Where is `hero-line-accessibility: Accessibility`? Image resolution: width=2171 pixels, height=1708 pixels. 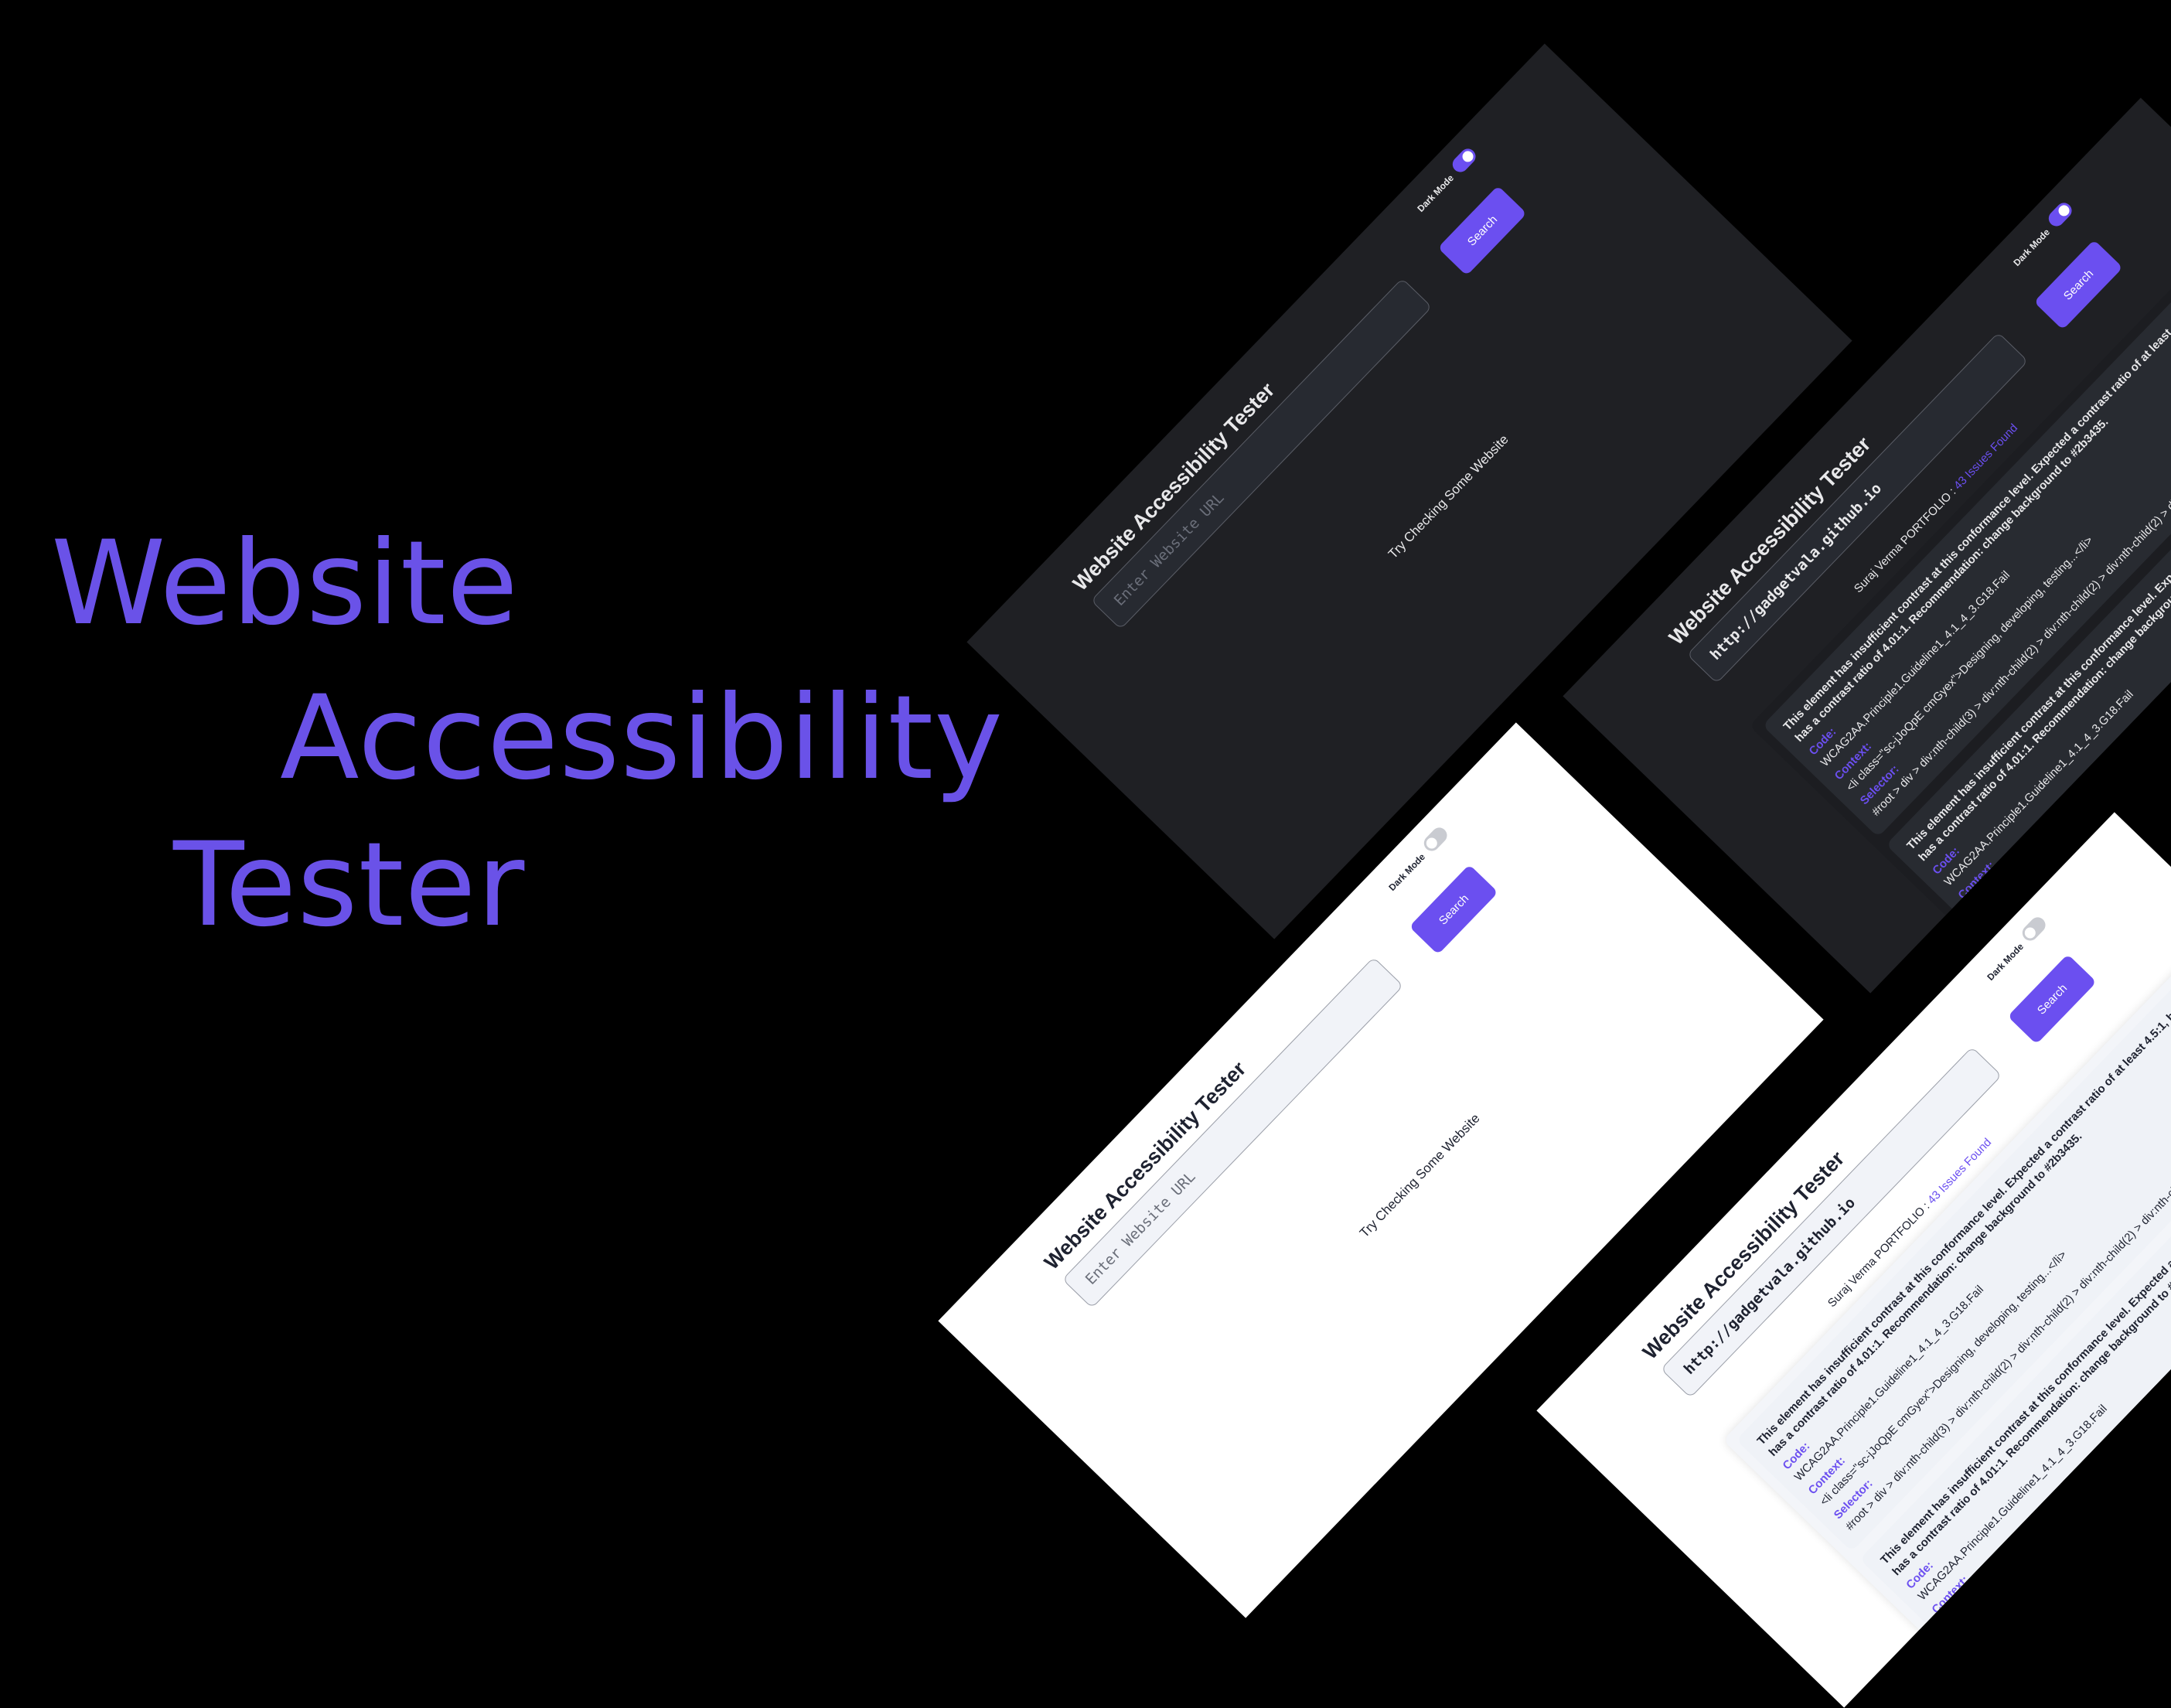
hero-line-accessibility: Accessibility is located at coordinates (642, 738).